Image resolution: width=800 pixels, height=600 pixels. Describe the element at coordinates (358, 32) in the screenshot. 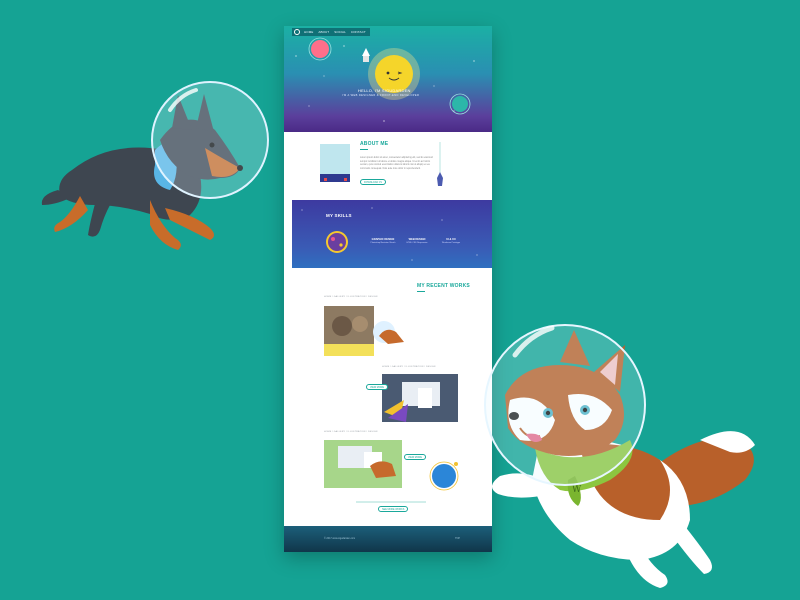

I see `nav-item-contact: CONTACT` at that location.